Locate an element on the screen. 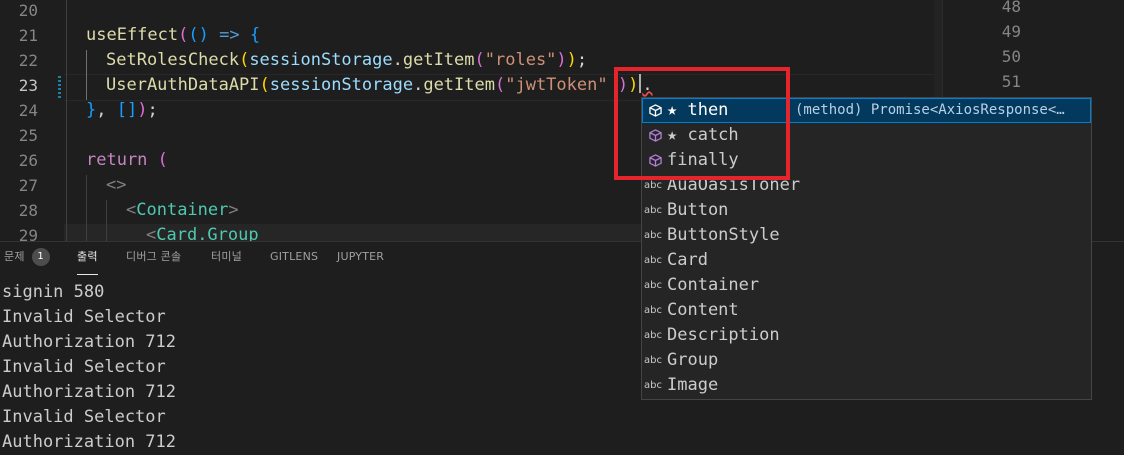 The width and height of the screenshot is (1124, 455). token: "jwtToken" is located at coordinates (556, 85).